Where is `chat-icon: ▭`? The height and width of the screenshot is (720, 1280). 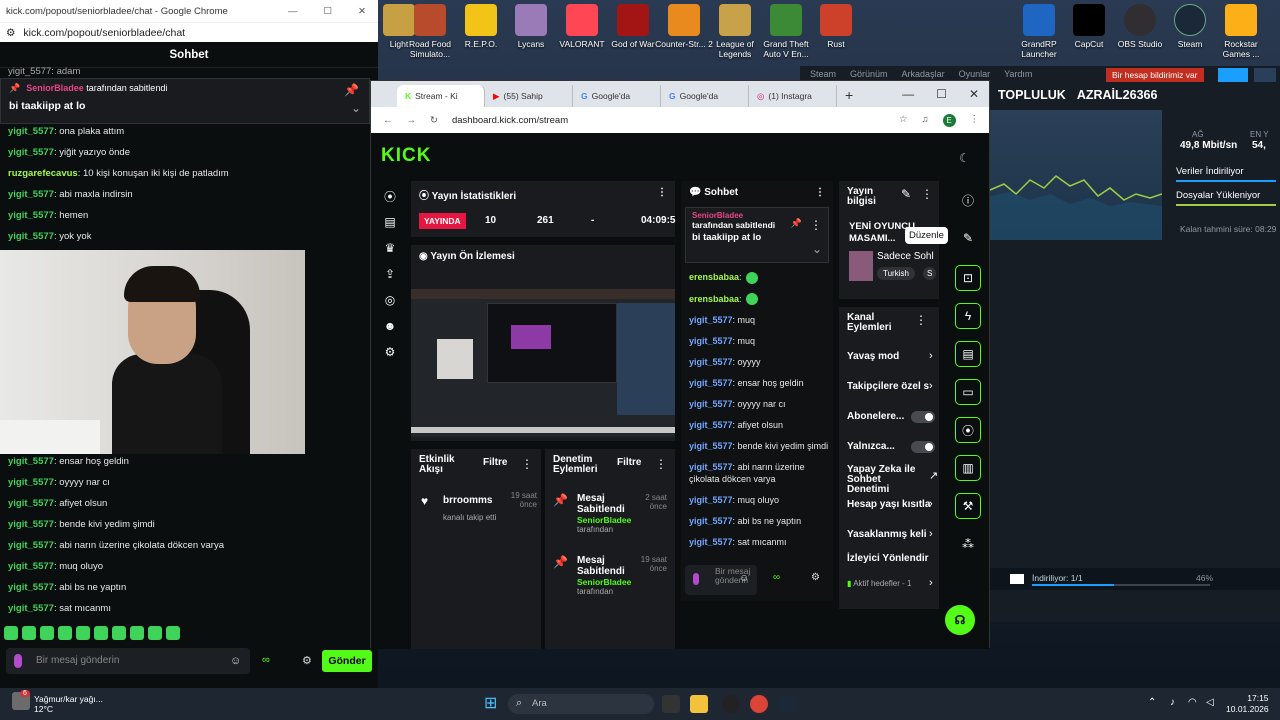 chat-icon: ▭ is located at coordinates (968, 392).